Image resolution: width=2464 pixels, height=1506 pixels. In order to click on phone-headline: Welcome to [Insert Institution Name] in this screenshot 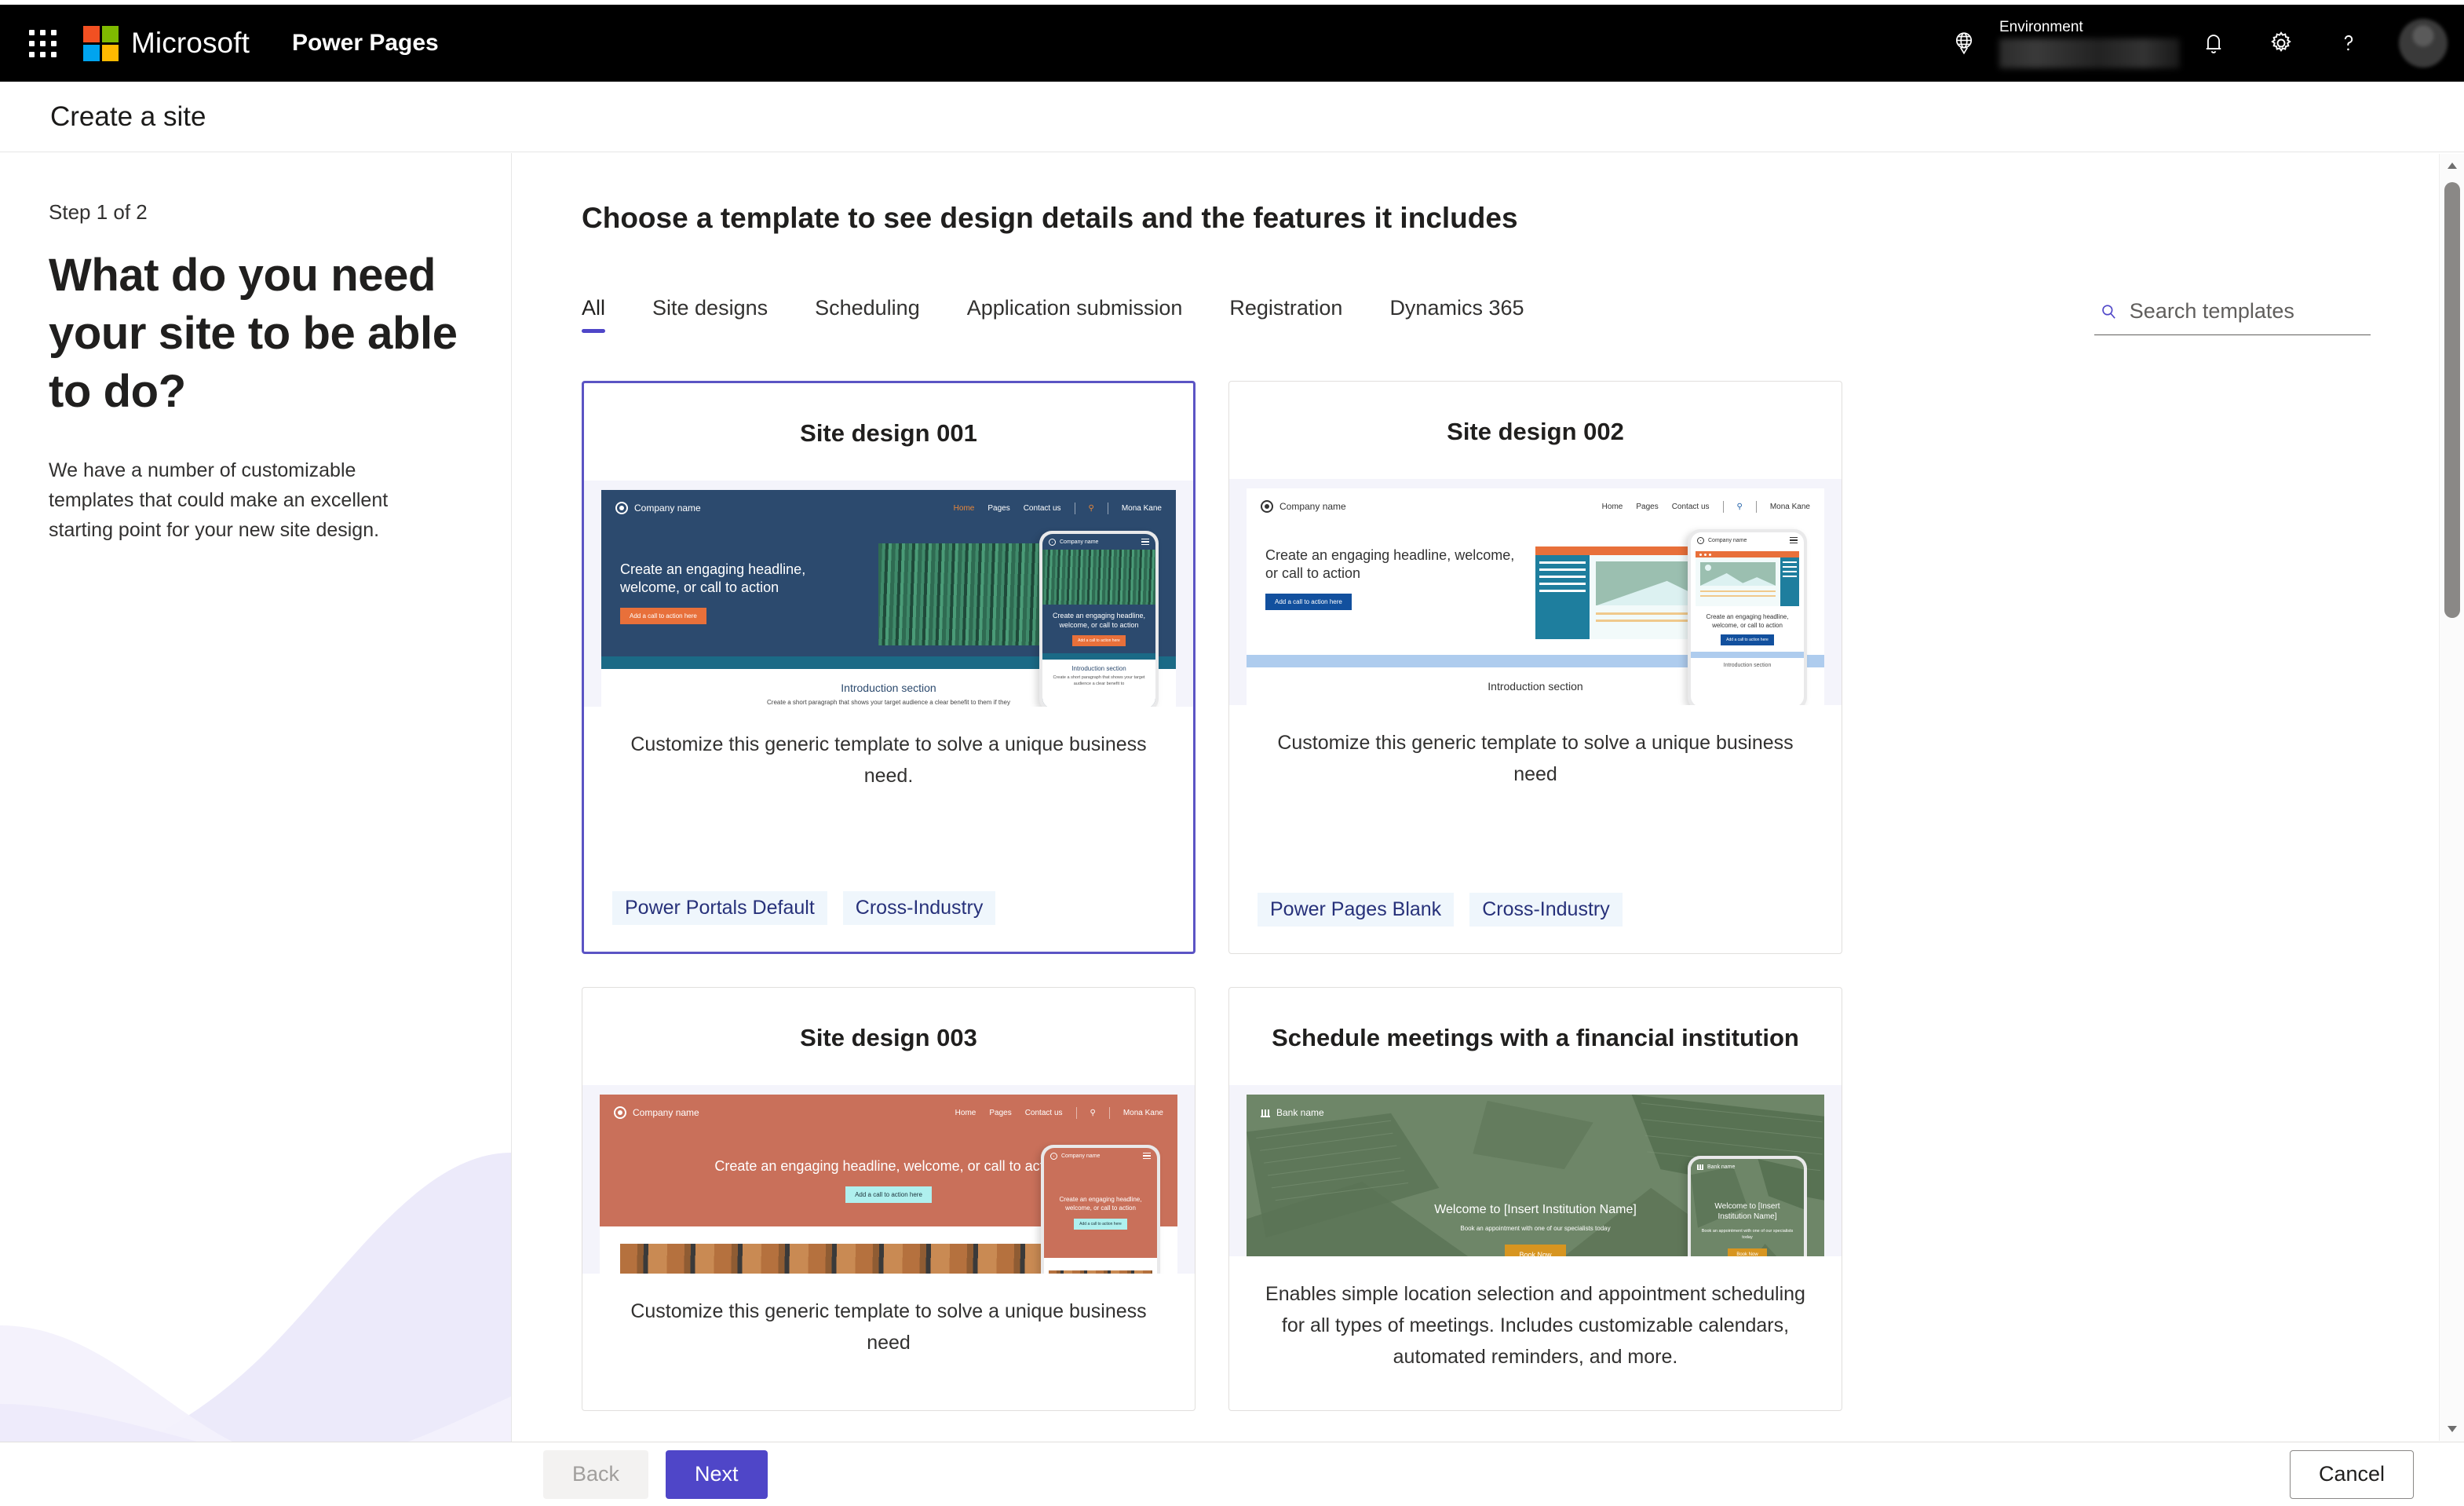, I will do `click(1747, 1211)`.